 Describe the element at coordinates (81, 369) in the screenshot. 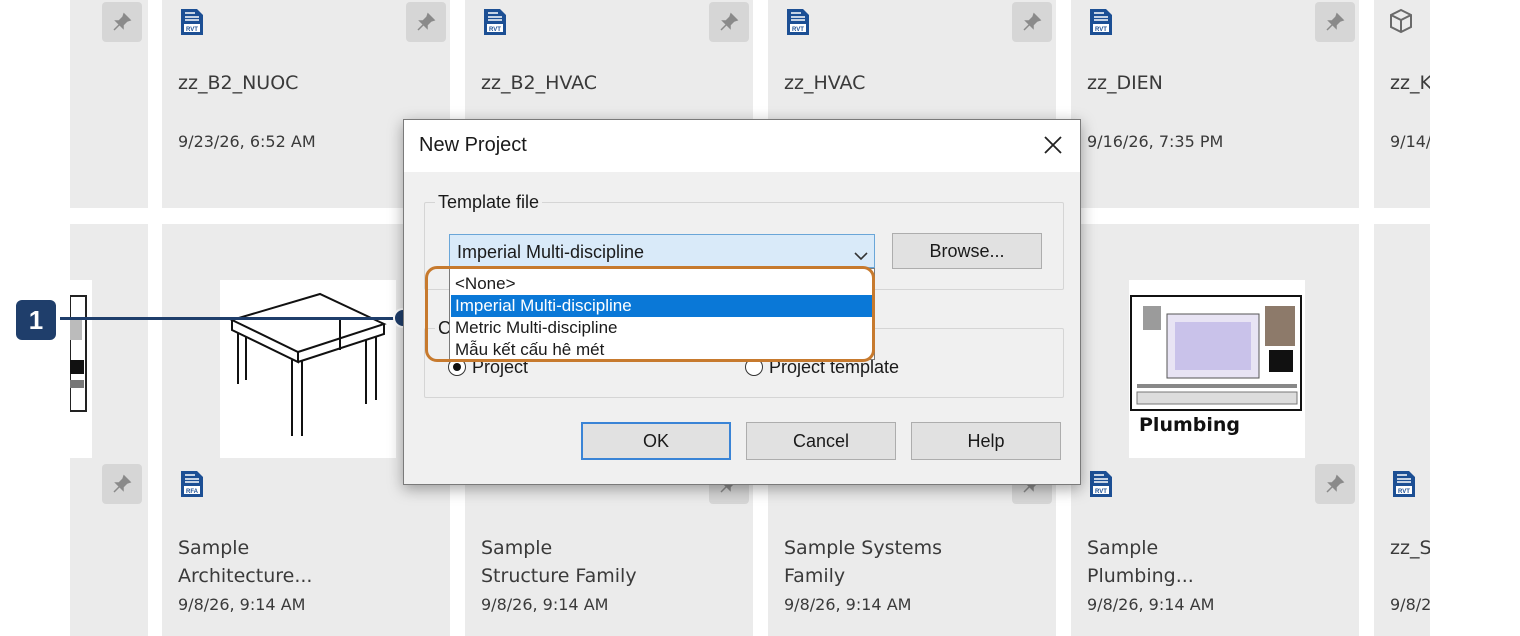

I see `file-thumbnail` at that location.